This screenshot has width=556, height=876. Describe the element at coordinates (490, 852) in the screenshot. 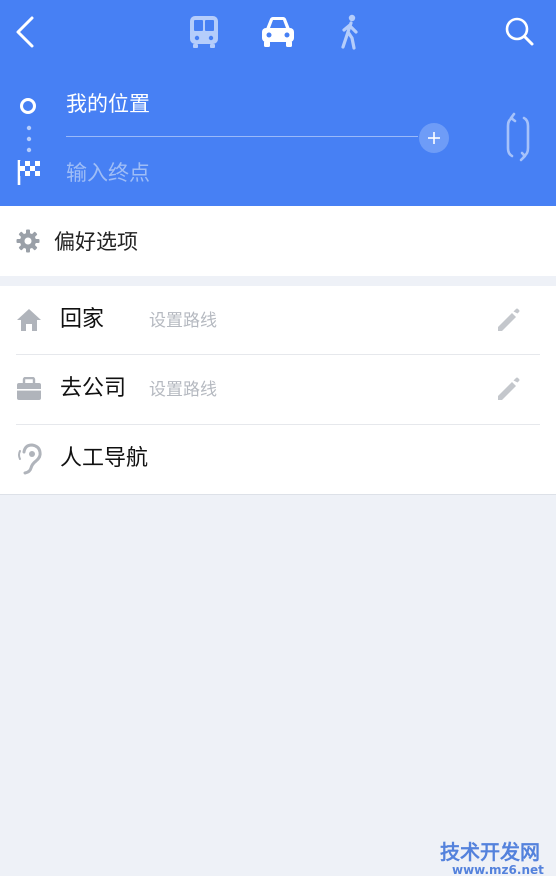

I see `watermark-title: 技术开发网` at that location.